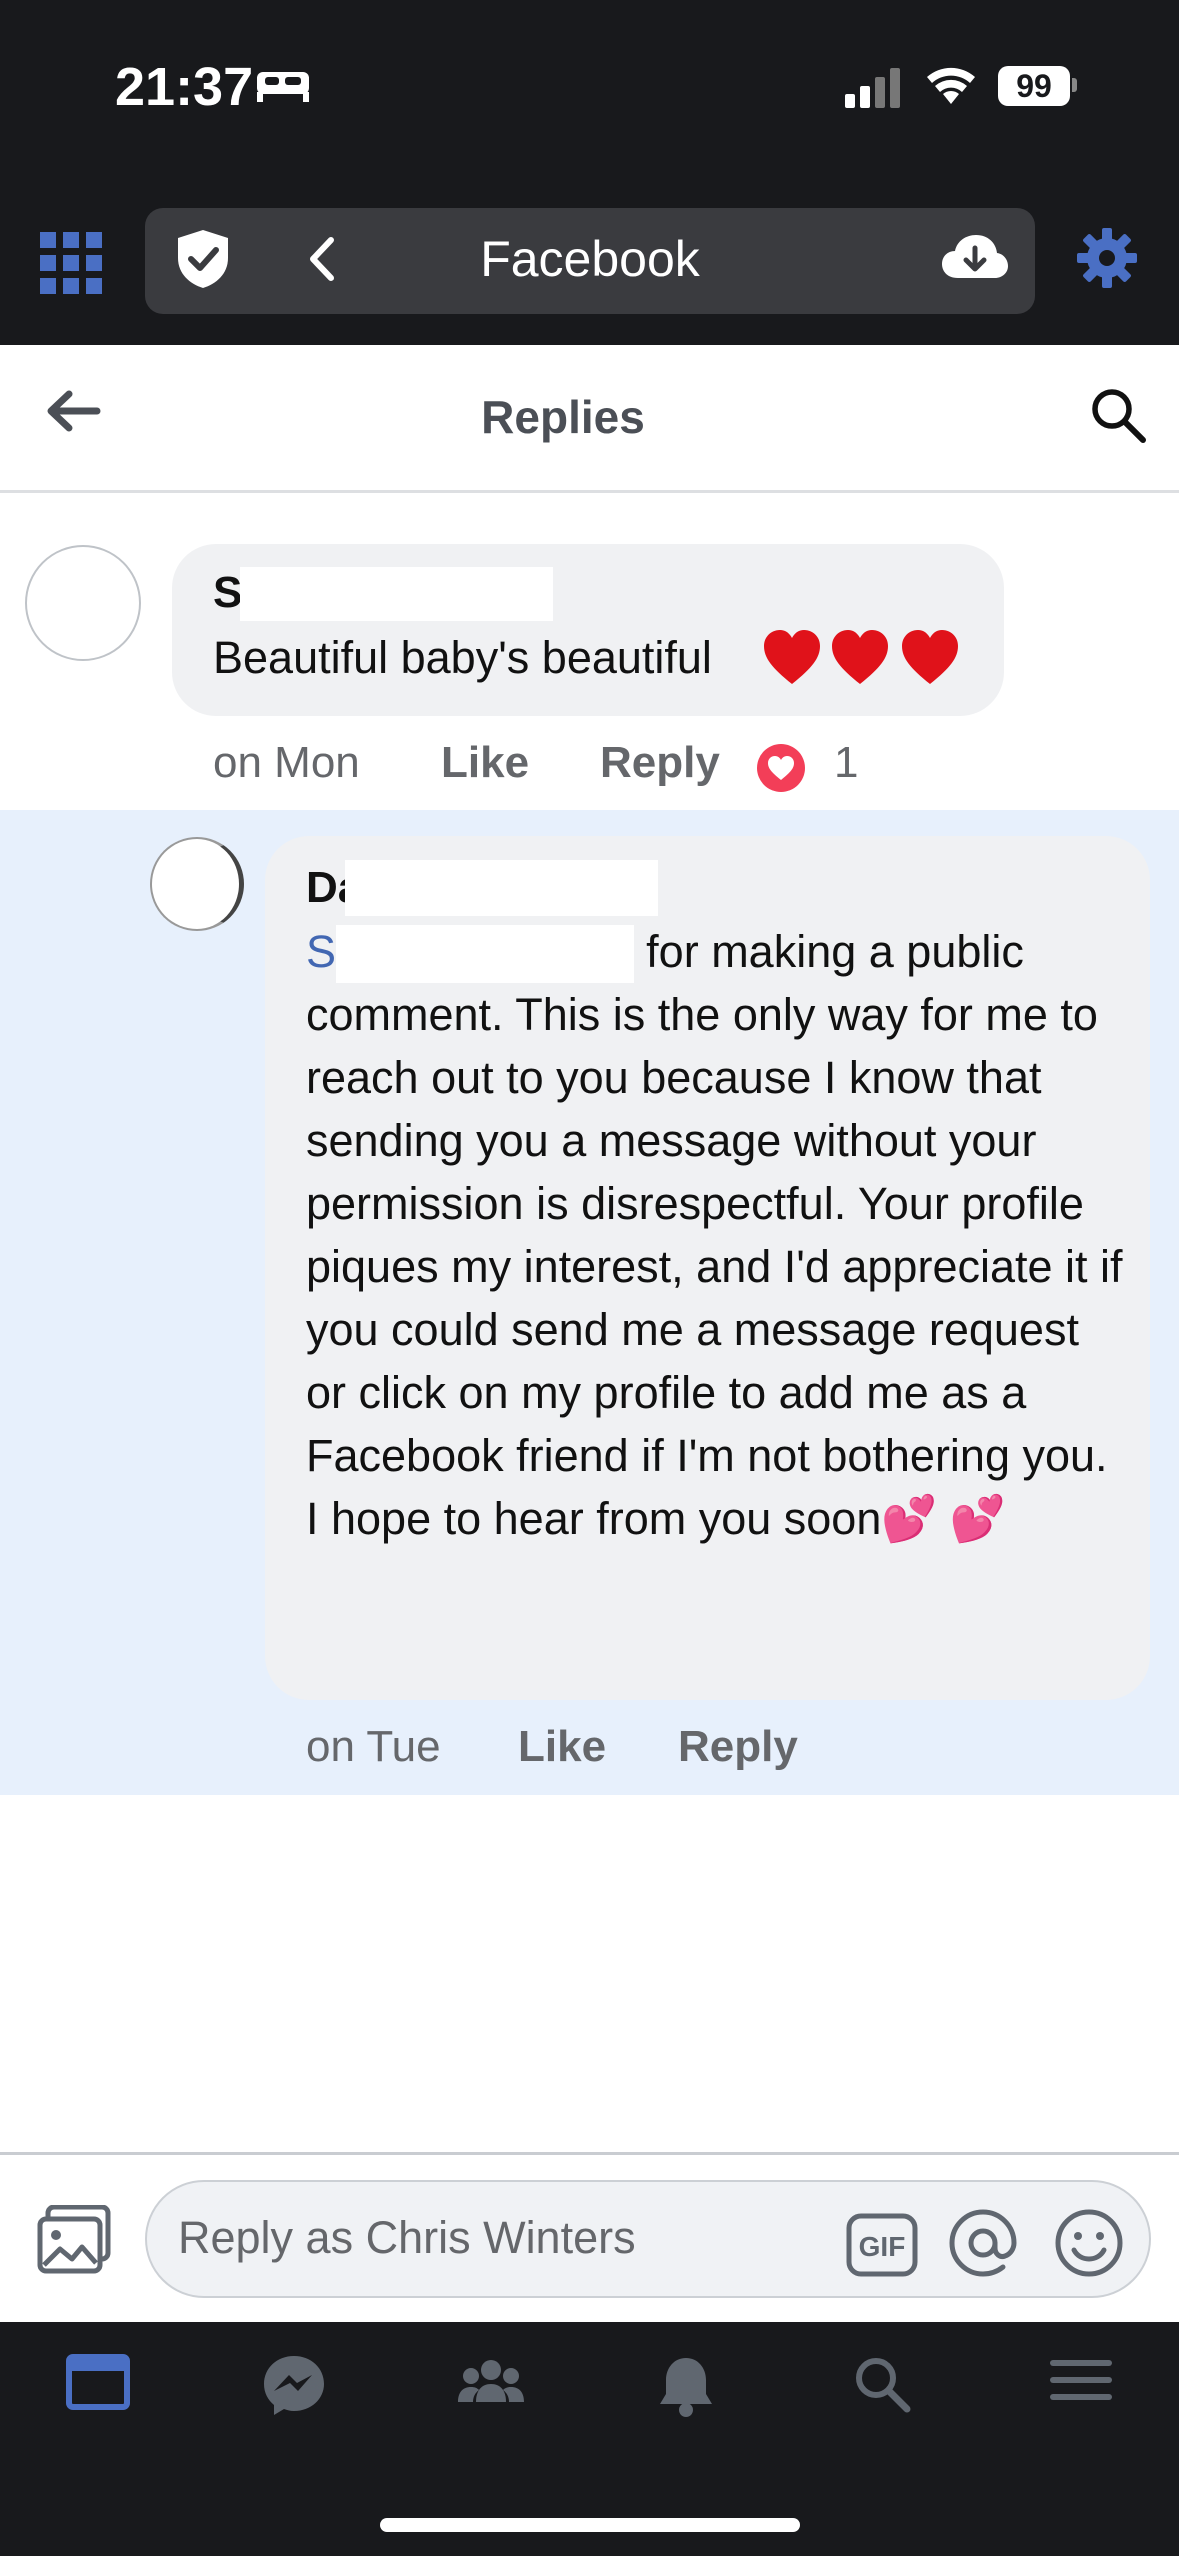 The image size is (1179, 2556). What do you see at coordinates (873, 89) in the screenshot?
I see `signal-icon` at bounding box center [873, 89].